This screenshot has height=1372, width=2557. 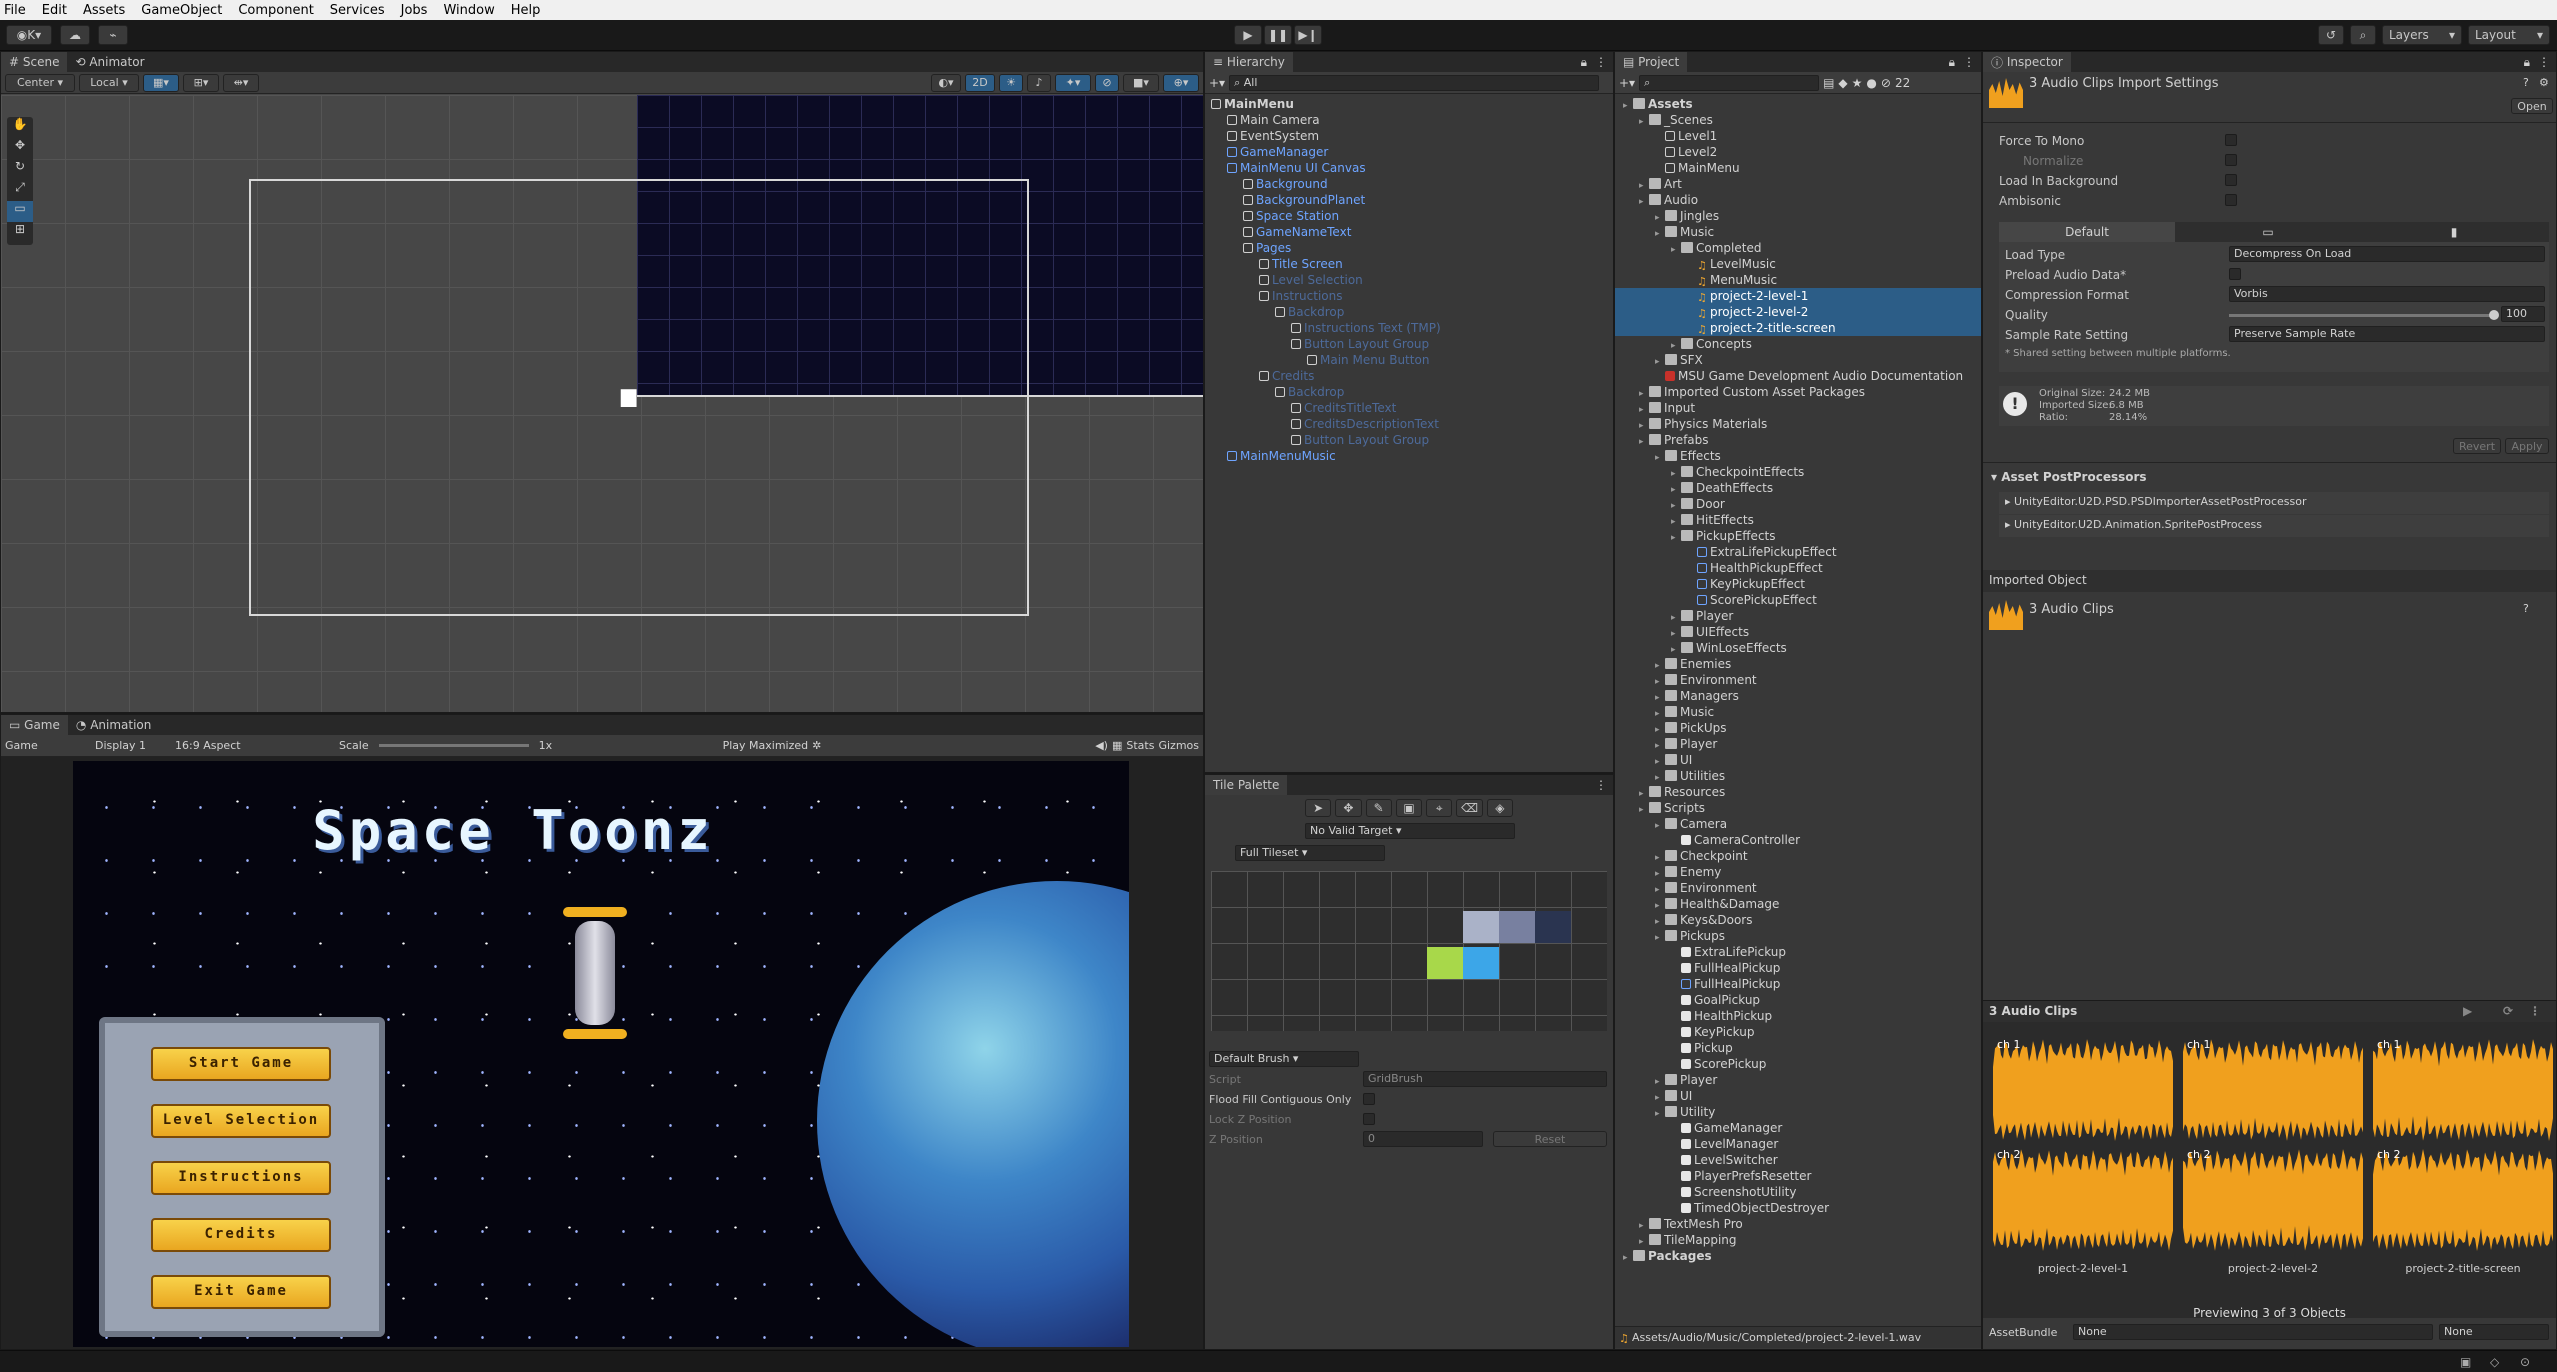 What do you see at coordinates (1117, 745) in the screenshot?
I see `stats-icon: ▦` at bounding box center [1117, 745].